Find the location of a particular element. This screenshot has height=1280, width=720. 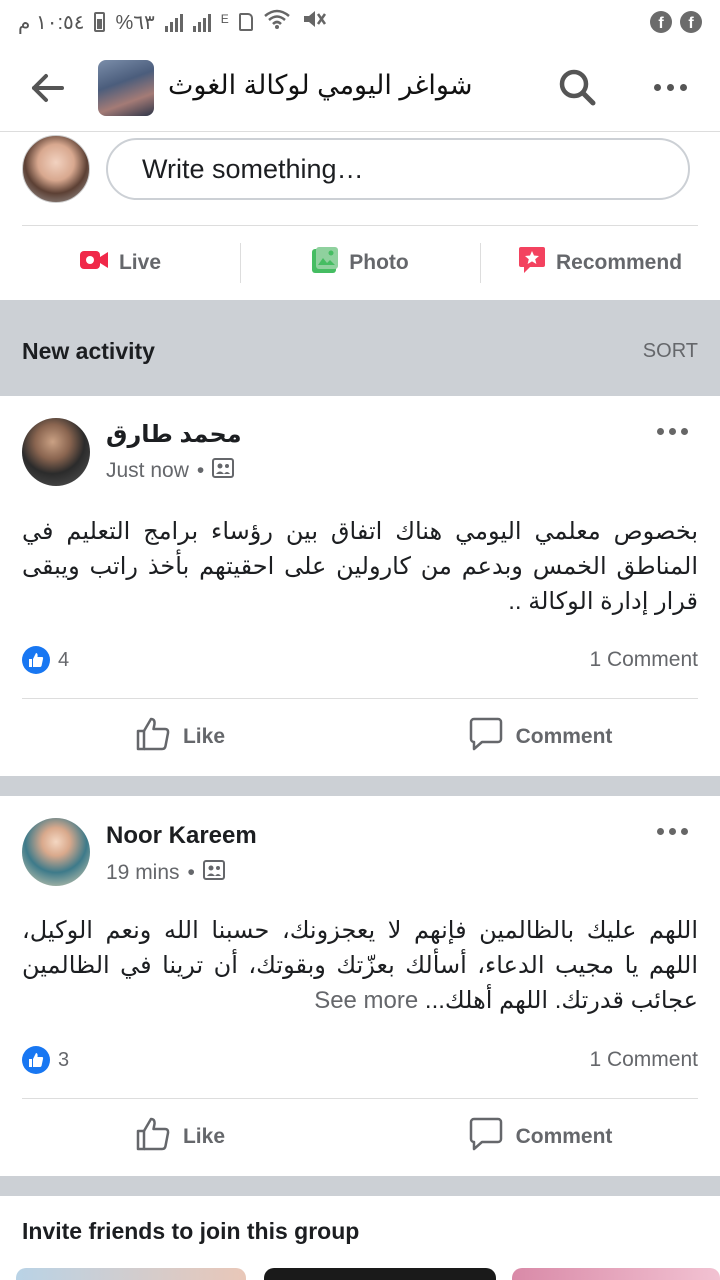

author-name: محمد طارق is located at coordinates (174, 434).